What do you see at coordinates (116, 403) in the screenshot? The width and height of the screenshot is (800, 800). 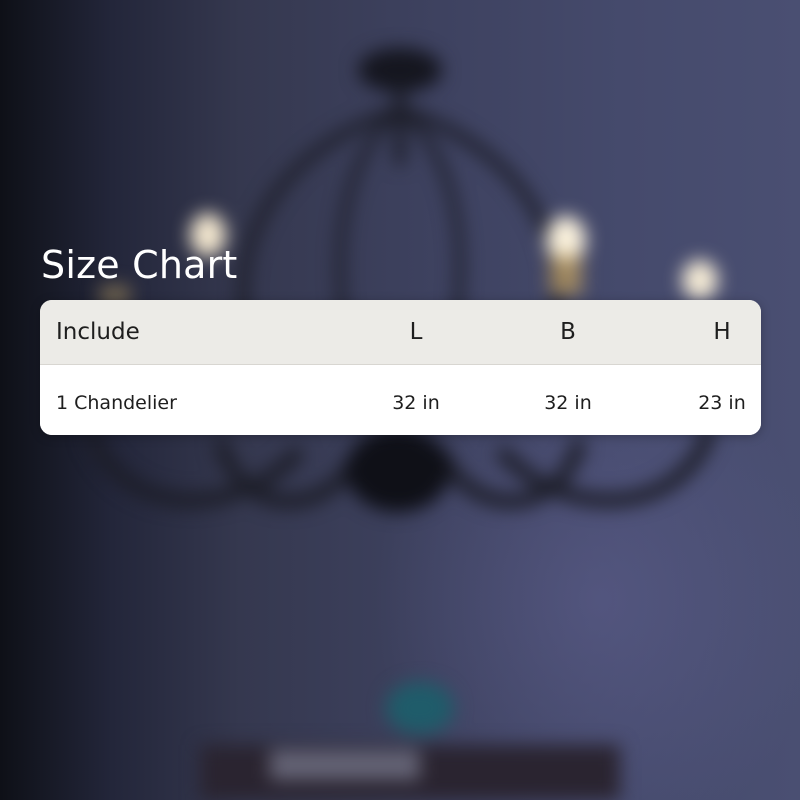 I see `cell-include: 1 Chandelier` at bounding box center [116, 403].